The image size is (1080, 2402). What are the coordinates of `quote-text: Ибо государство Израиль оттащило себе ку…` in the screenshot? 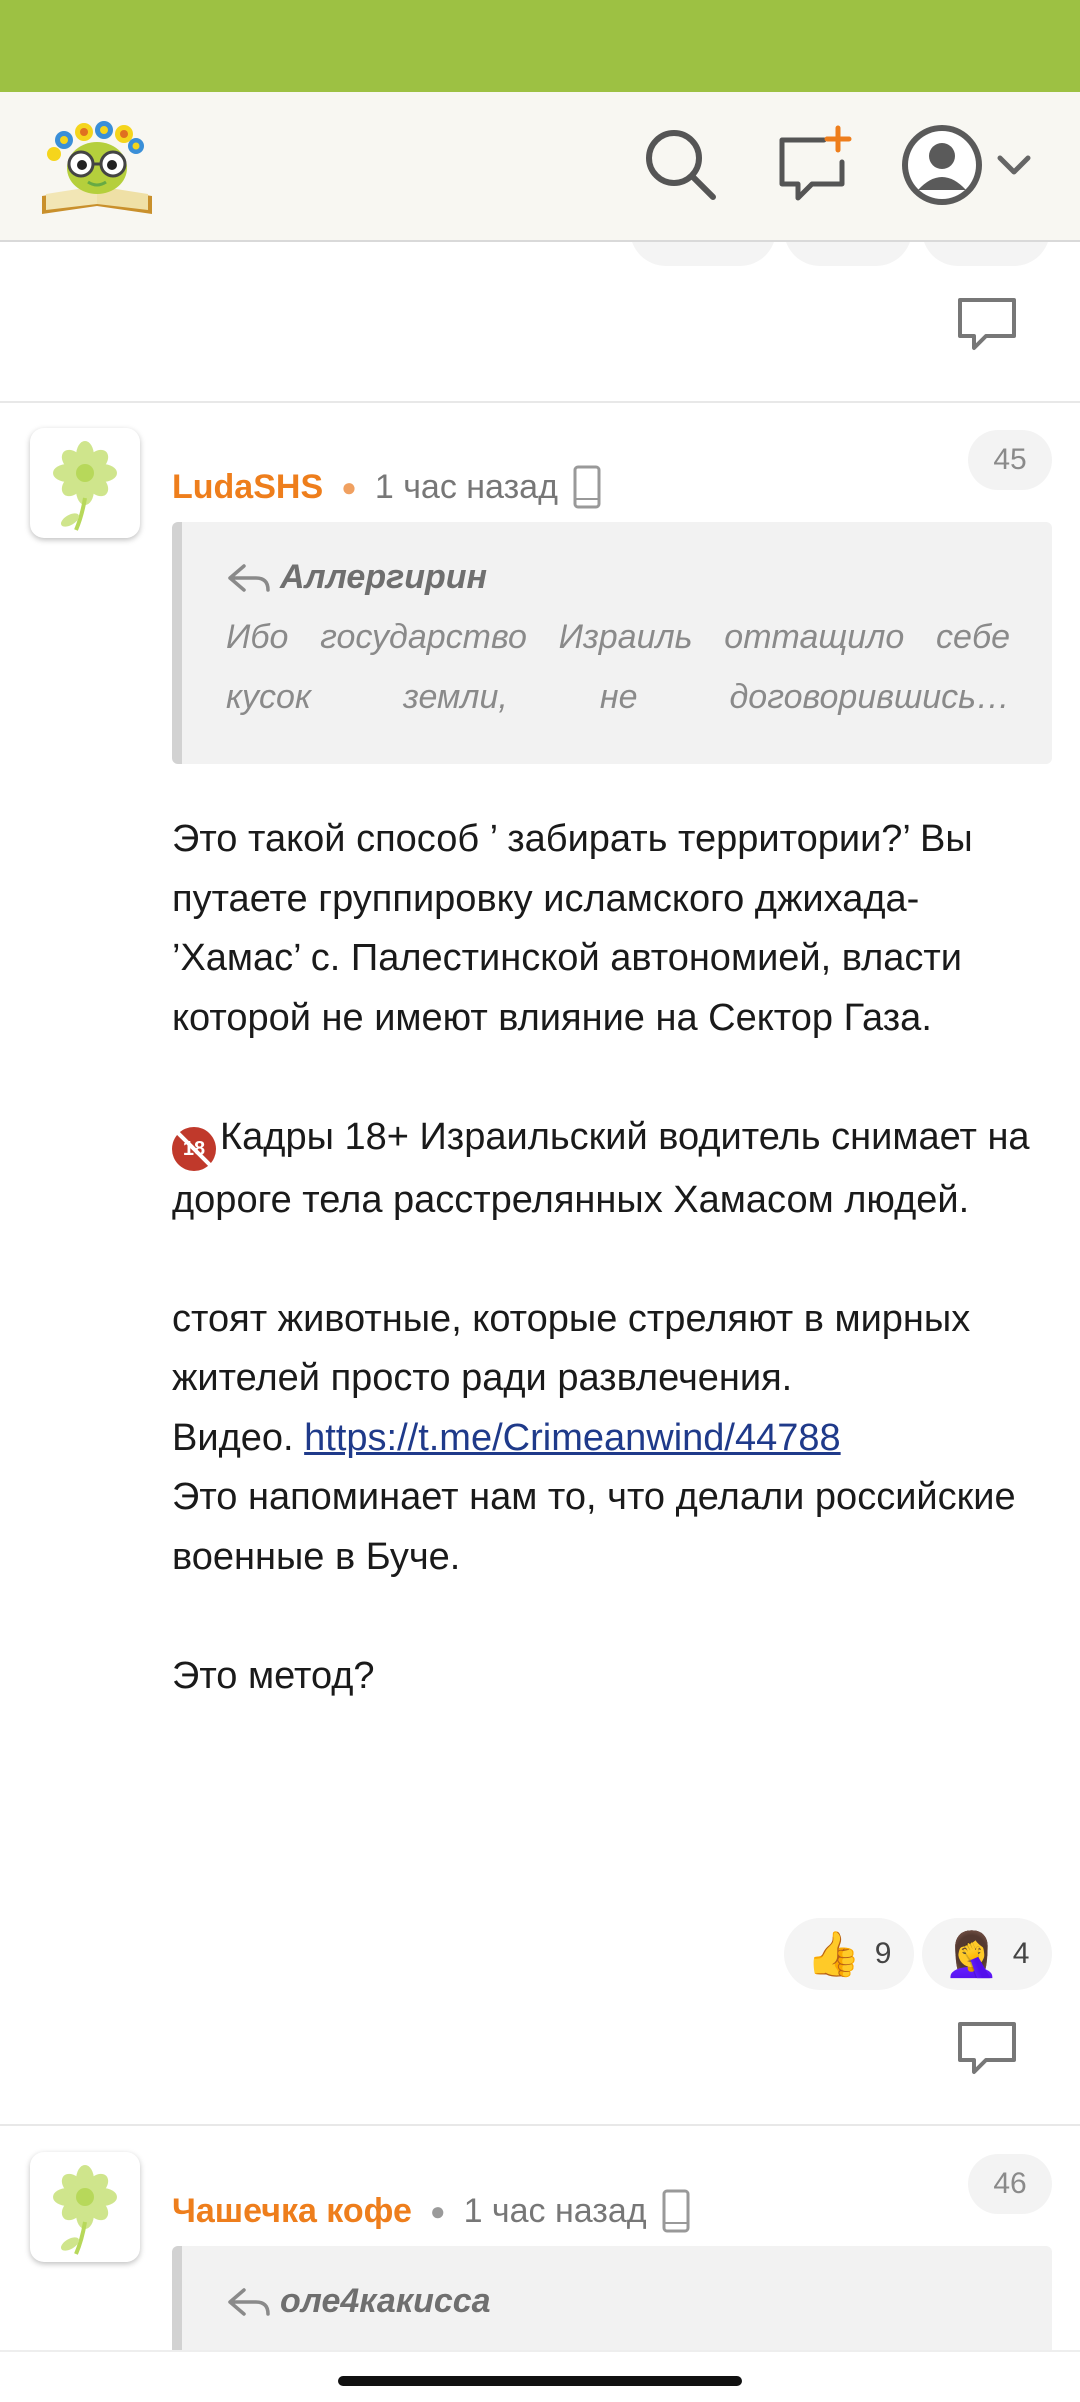 It's located at (618, 667).